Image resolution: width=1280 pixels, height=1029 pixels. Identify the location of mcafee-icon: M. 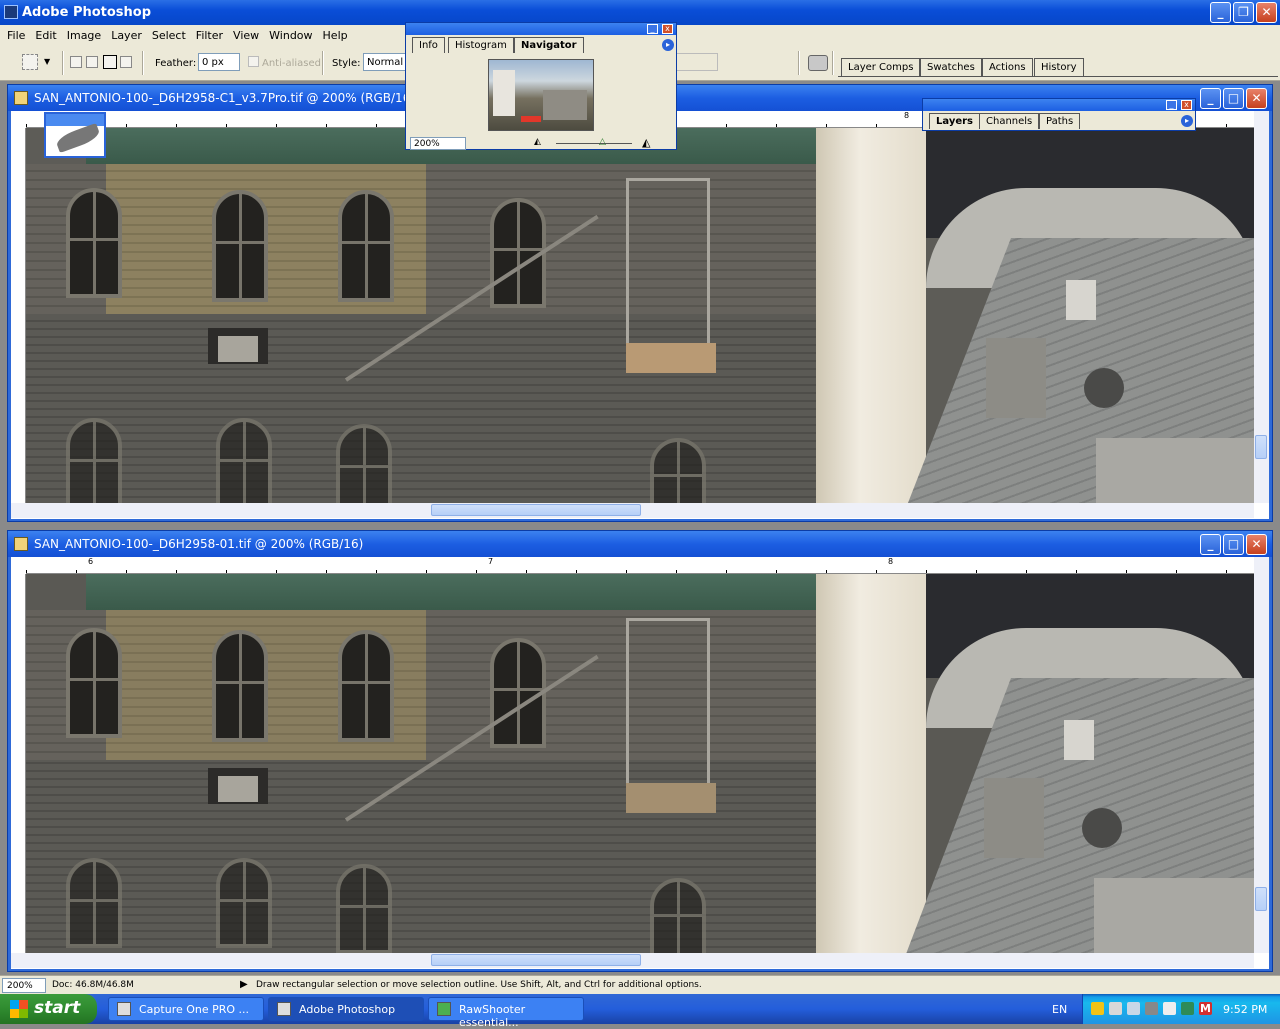
(1205, 1008).